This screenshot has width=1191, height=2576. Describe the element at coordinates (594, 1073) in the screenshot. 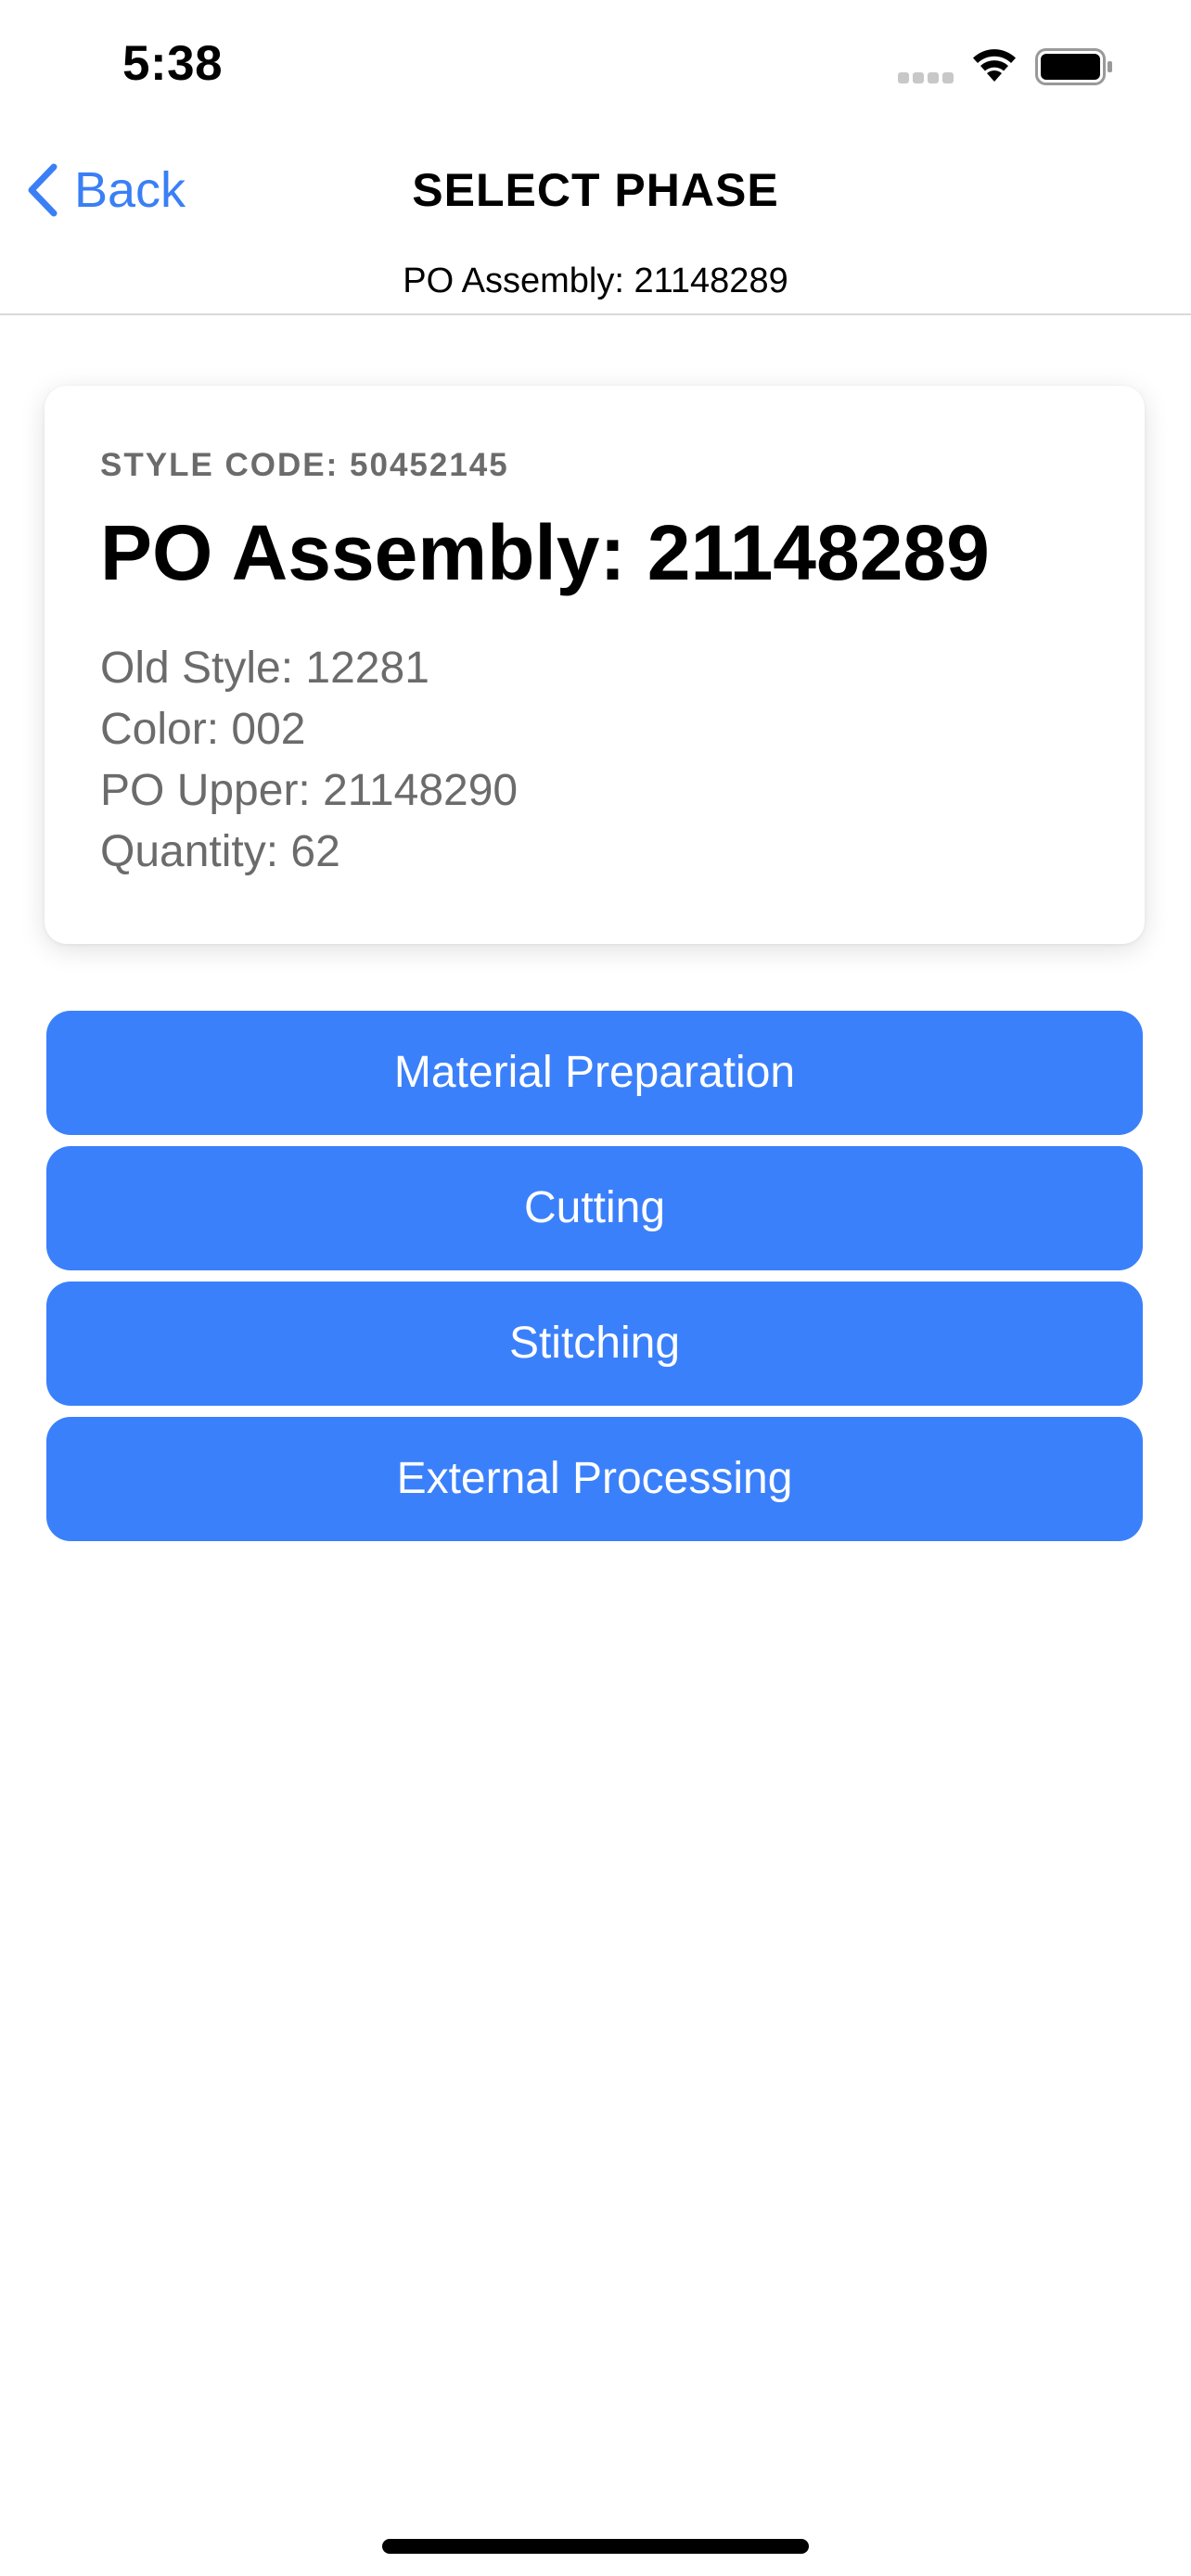

I see `phase-button-material-preparation: Material Preparation` at that location.